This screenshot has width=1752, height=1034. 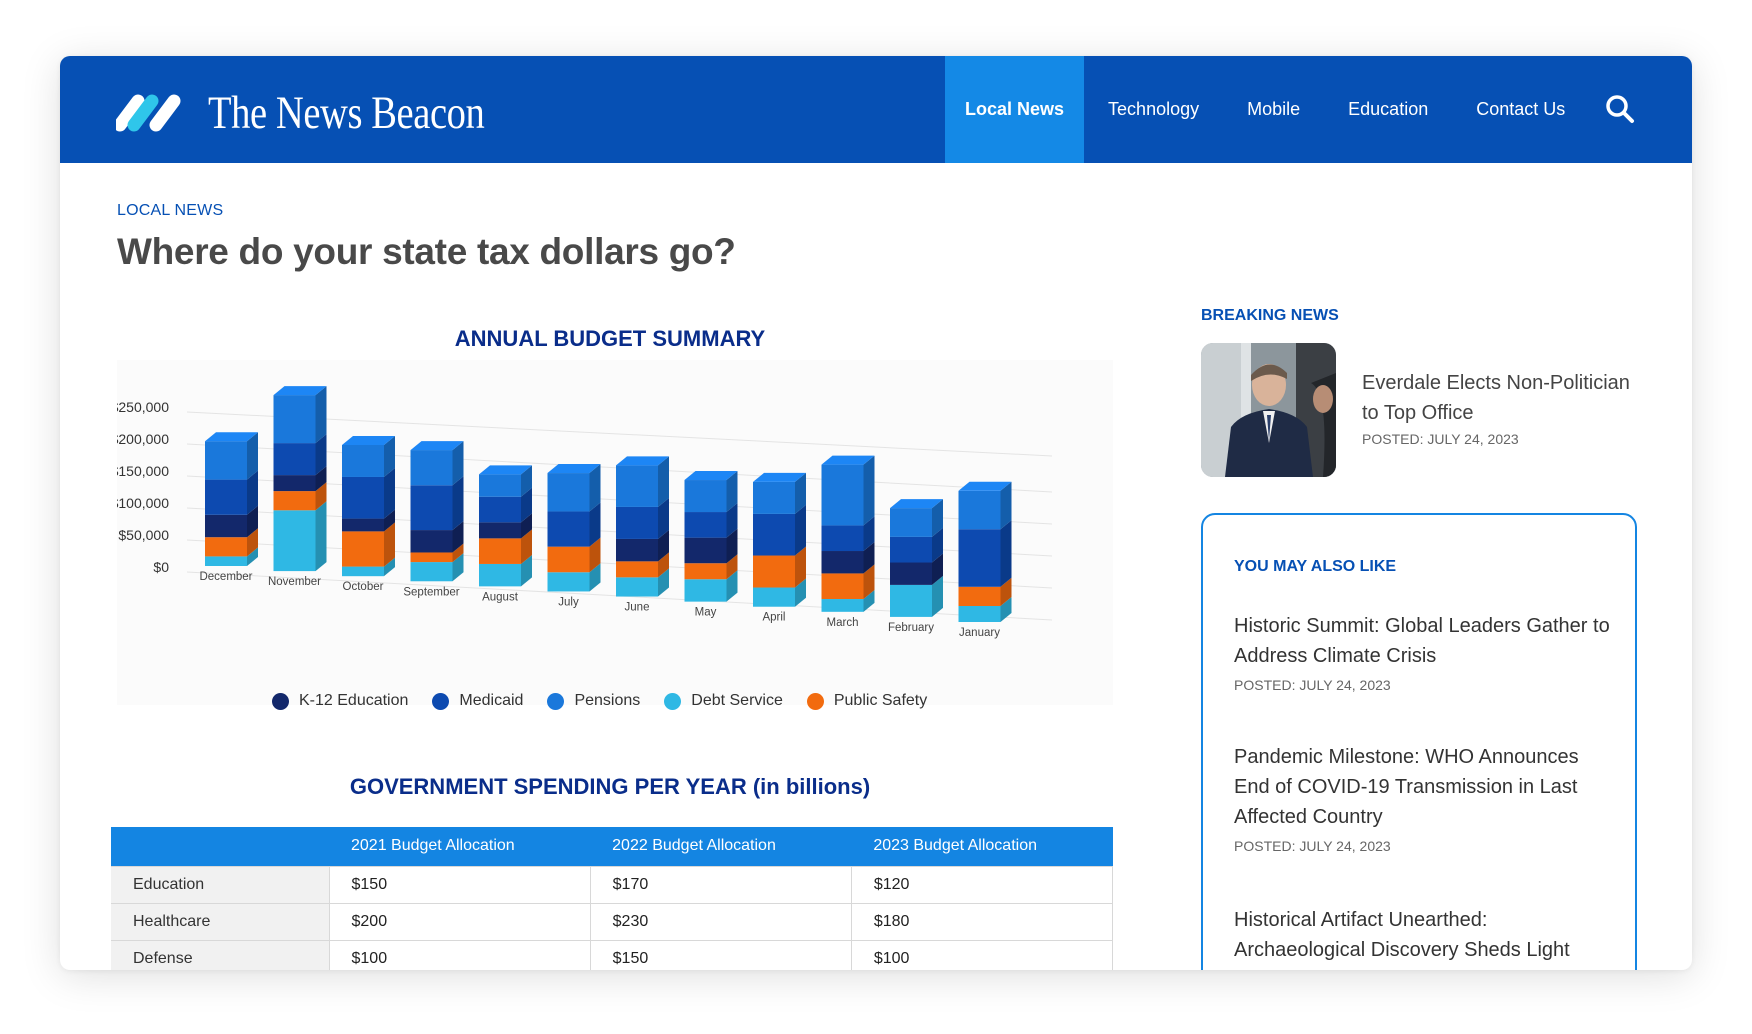 What do you see at coordinates (220, 954) in the screenshot?
I see `table-row-label: Defense` at bounding box center [220, 954].